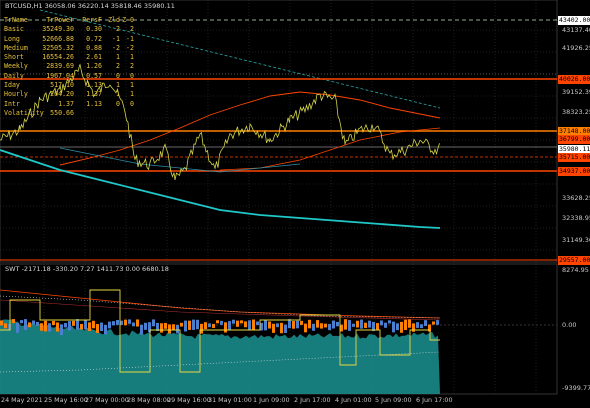  What do you see at coordinates (574, 171) in the screenshot?
I see `level-tag-red-3: 34937.00` at bounding box center [574, 171].